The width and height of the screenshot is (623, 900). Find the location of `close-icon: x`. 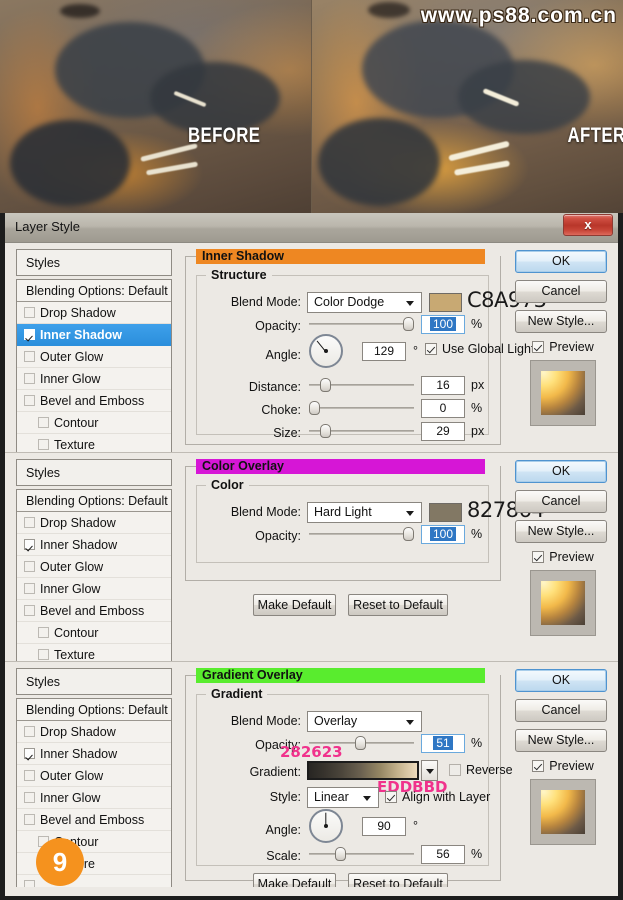

close-icon: x is located at coordinates (588, 225).